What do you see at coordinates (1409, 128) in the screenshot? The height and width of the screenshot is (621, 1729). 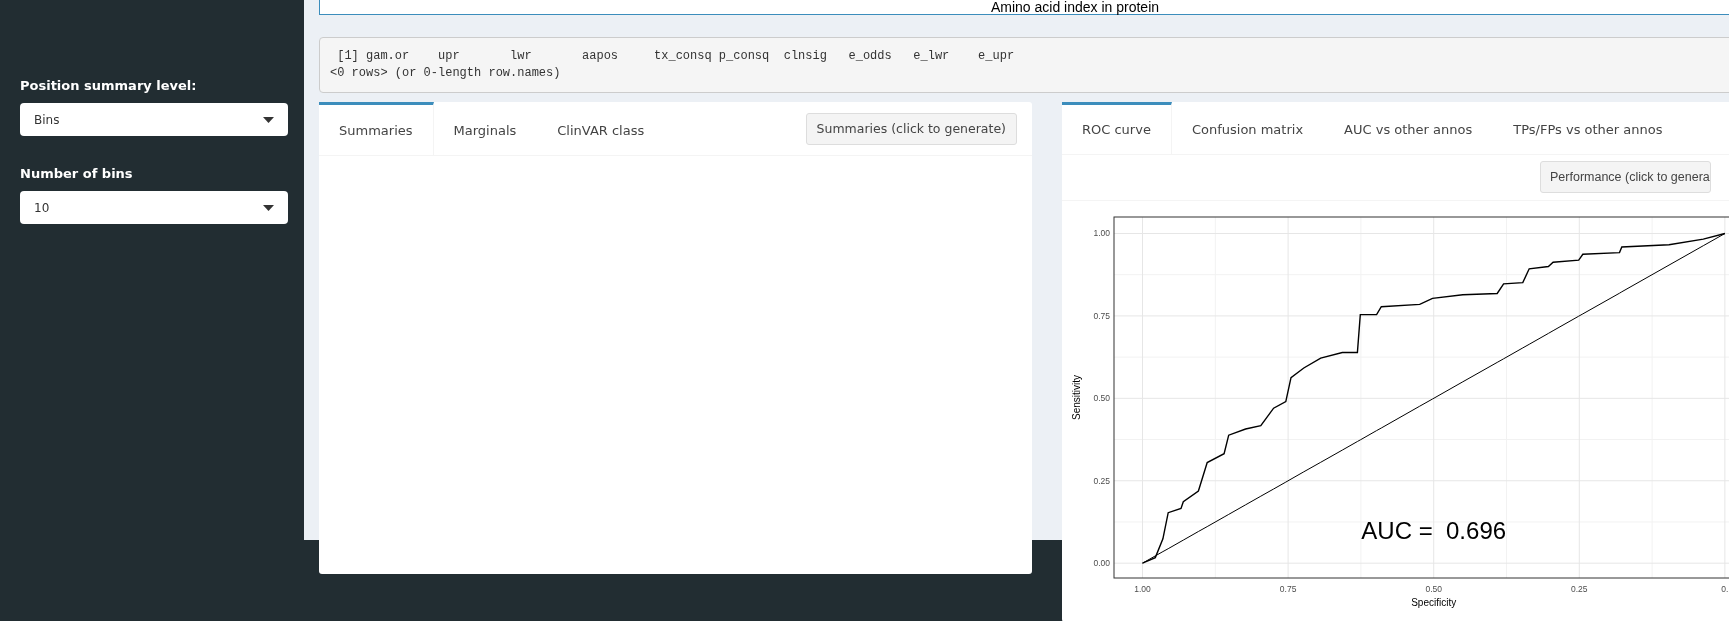 I see `tab: AUC vs other annos` at bounding box center [1409, 128].